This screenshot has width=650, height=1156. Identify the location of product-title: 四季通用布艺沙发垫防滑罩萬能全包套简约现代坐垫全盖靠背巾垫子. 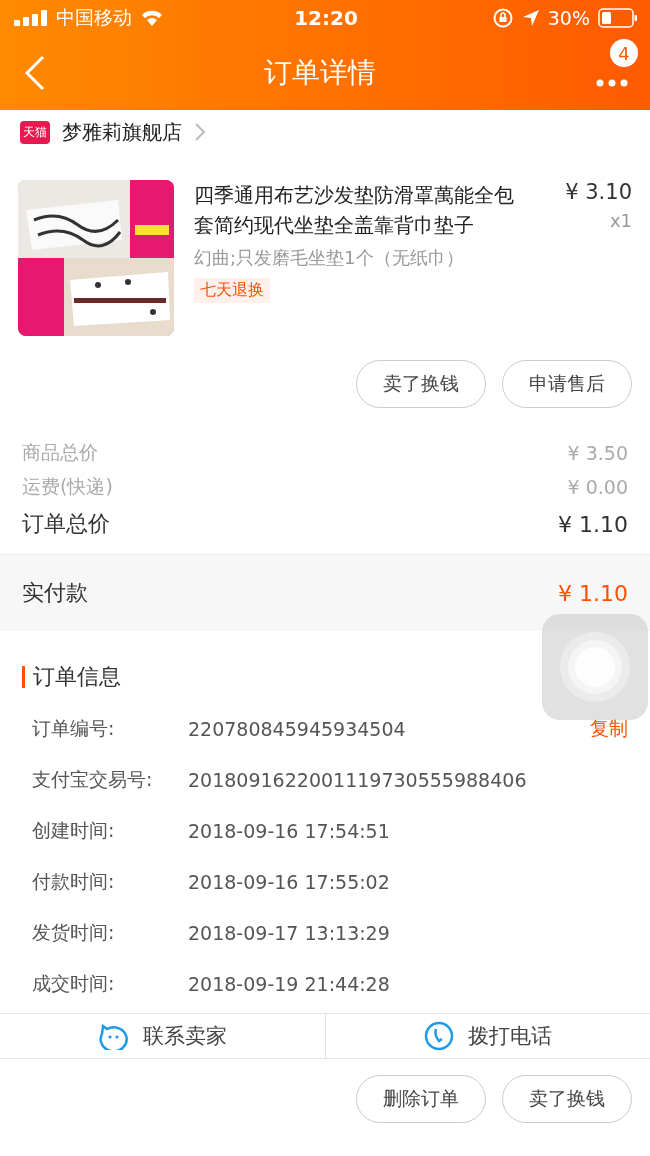
(363, 210).